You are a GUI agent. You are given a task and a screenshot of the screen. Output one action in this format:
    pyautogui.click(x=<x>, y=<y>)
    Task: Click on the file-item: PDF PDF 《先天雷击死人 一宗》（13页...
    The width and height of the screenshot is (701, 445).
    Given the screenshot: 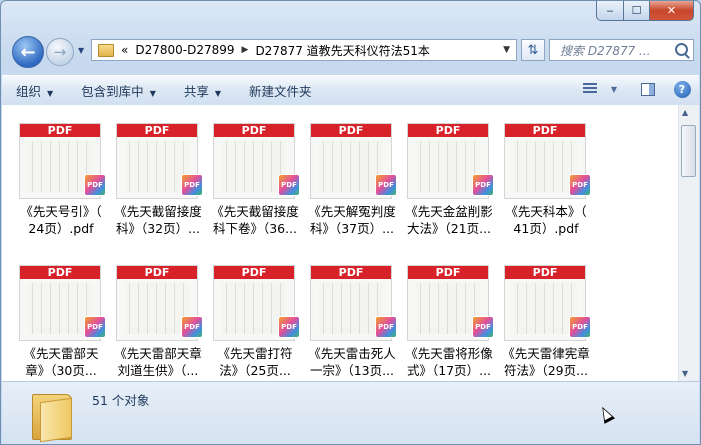 What is the action you would take?
    pyautogui.click(x=345, y=312)
    